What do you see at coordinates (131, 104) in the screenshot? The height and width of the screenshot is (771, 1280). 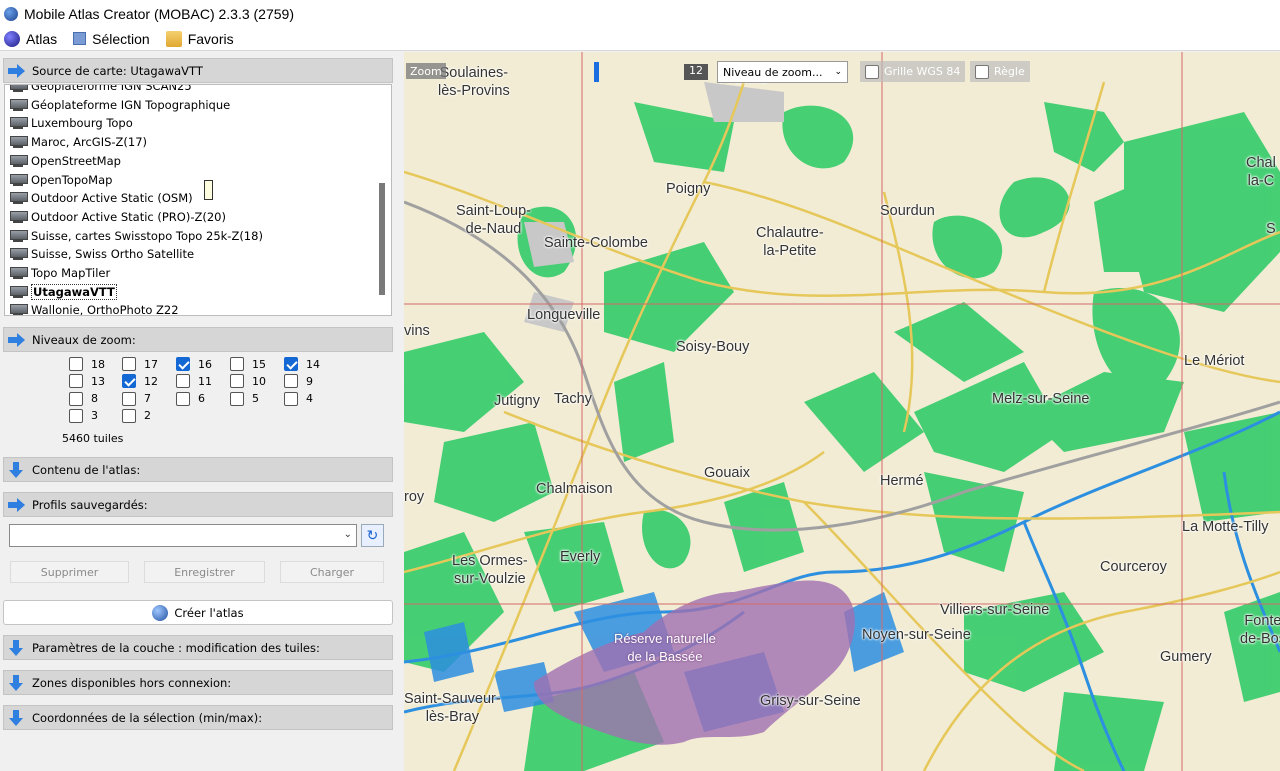 I see `map-source-item-label: Géoplateforme IGN Topographique` at bounding box center [131, 104].